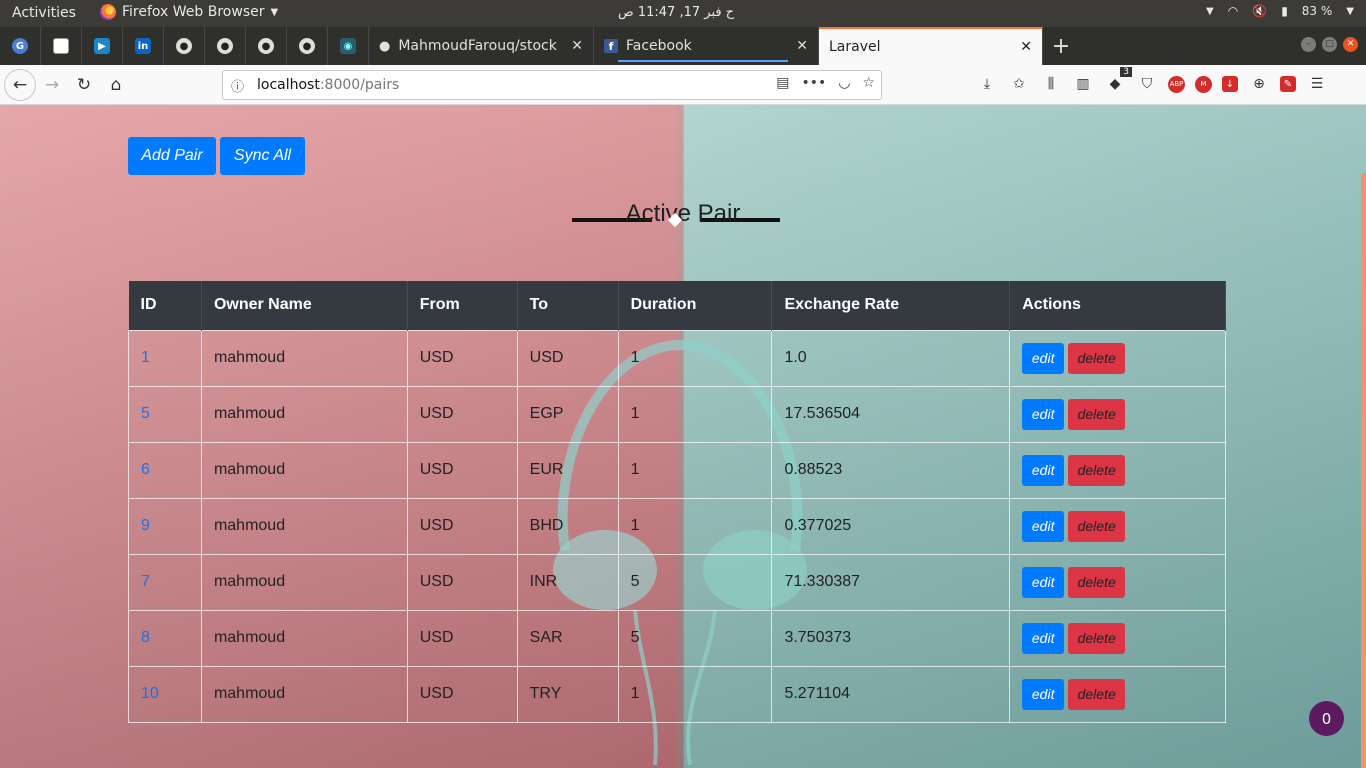 Image resolution: width=1366 pixels, height=768 pixels. What do you see at coordinates (145, 525) in the screenshot?
I see `pair-id-link: 9` at bounding box center [145, 525].